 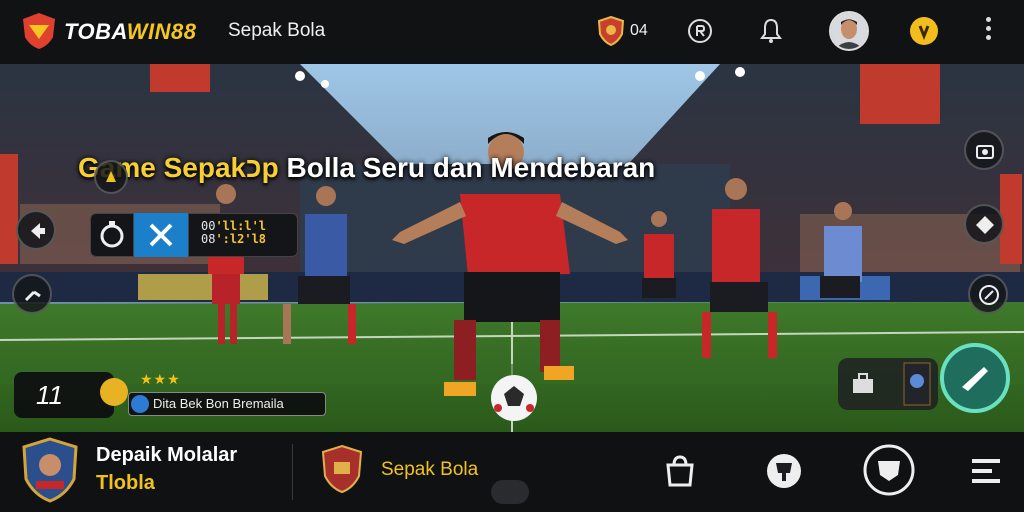 What do you see at coordinates (166, 455) in the screenshot?
I see `footer-title: Depaik Molalar` at bounding box center [166, 455].